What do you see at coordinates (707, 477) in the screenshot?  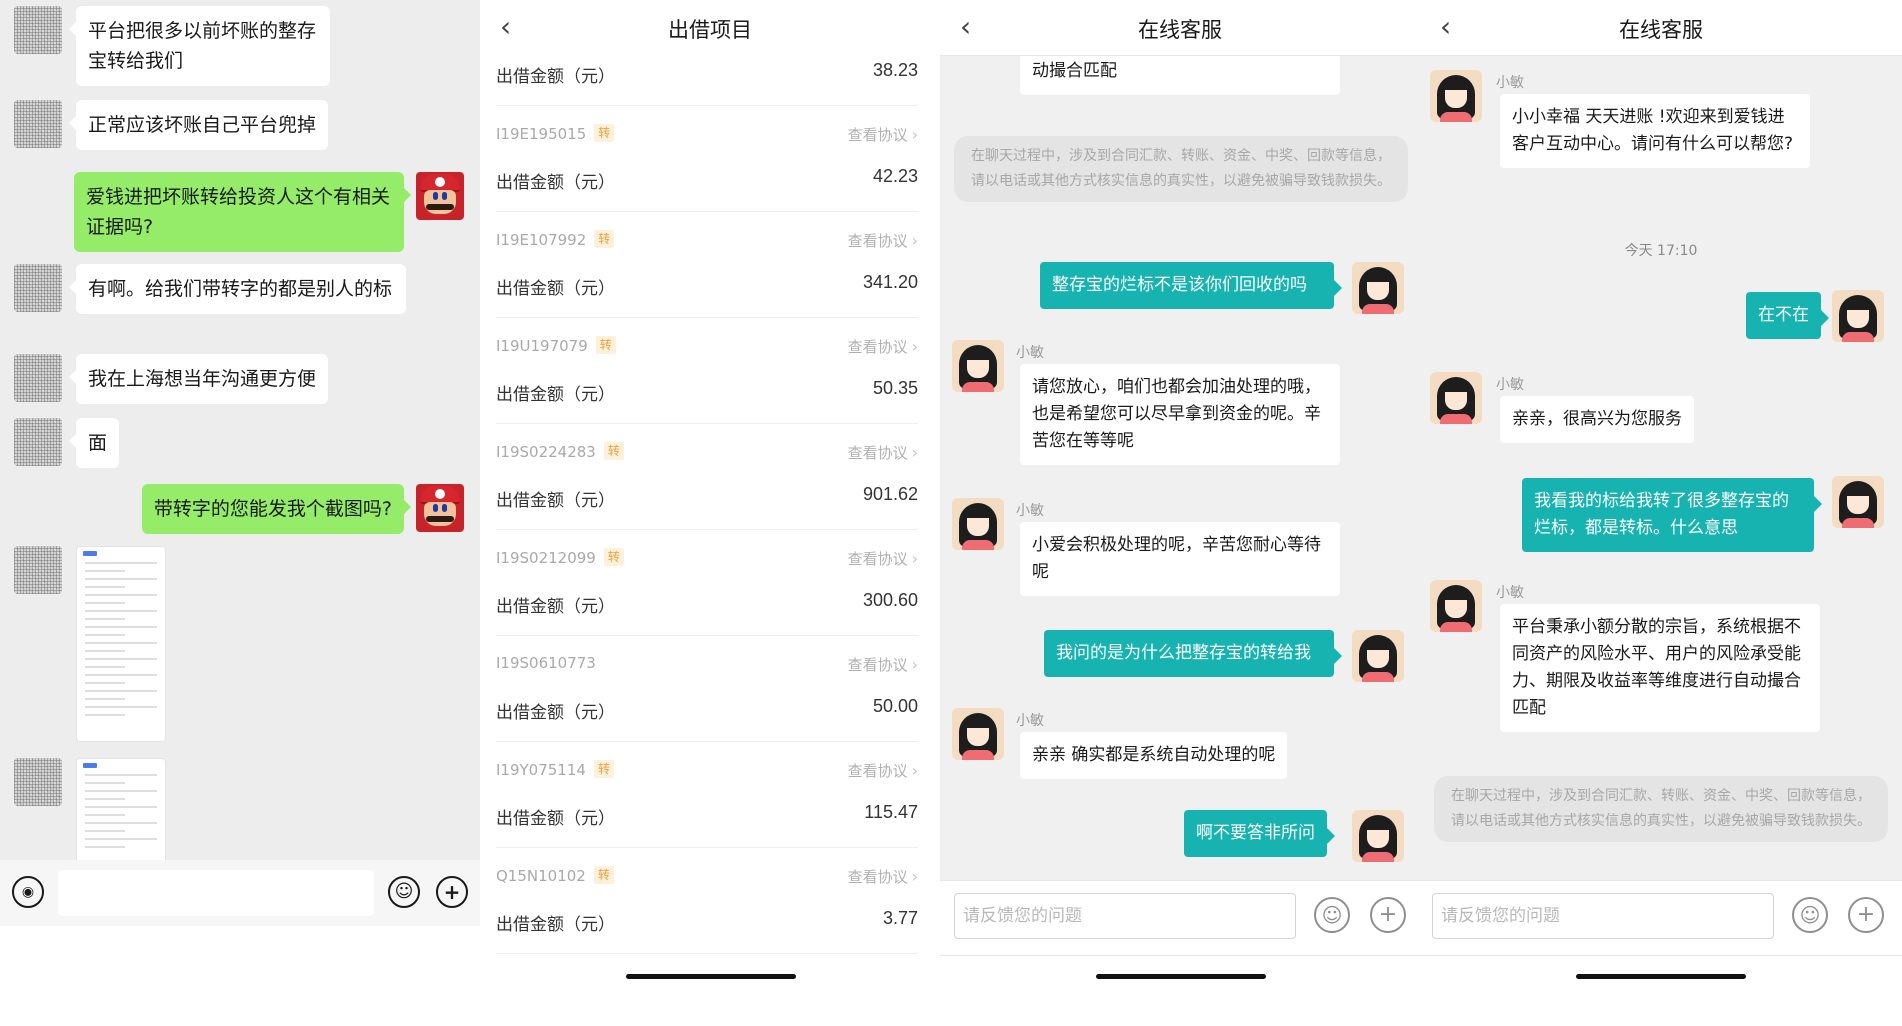 I see `list-item: I19S0224283 转 查看协议 › 出借金额（元） 901.62` at bounding box center [707, 477].